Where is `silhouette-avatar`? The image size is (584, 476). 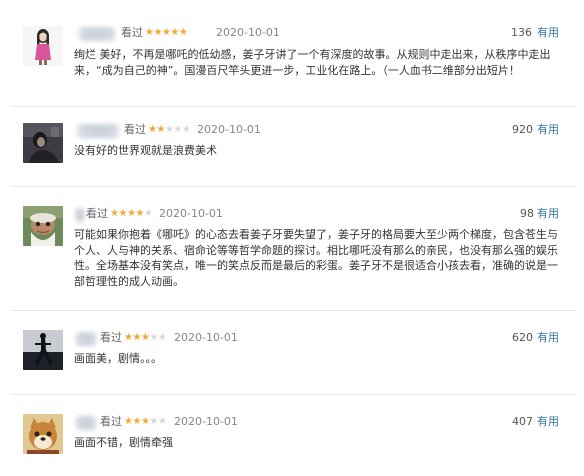
silhouette-avatar is located at coordinates (43, 350).